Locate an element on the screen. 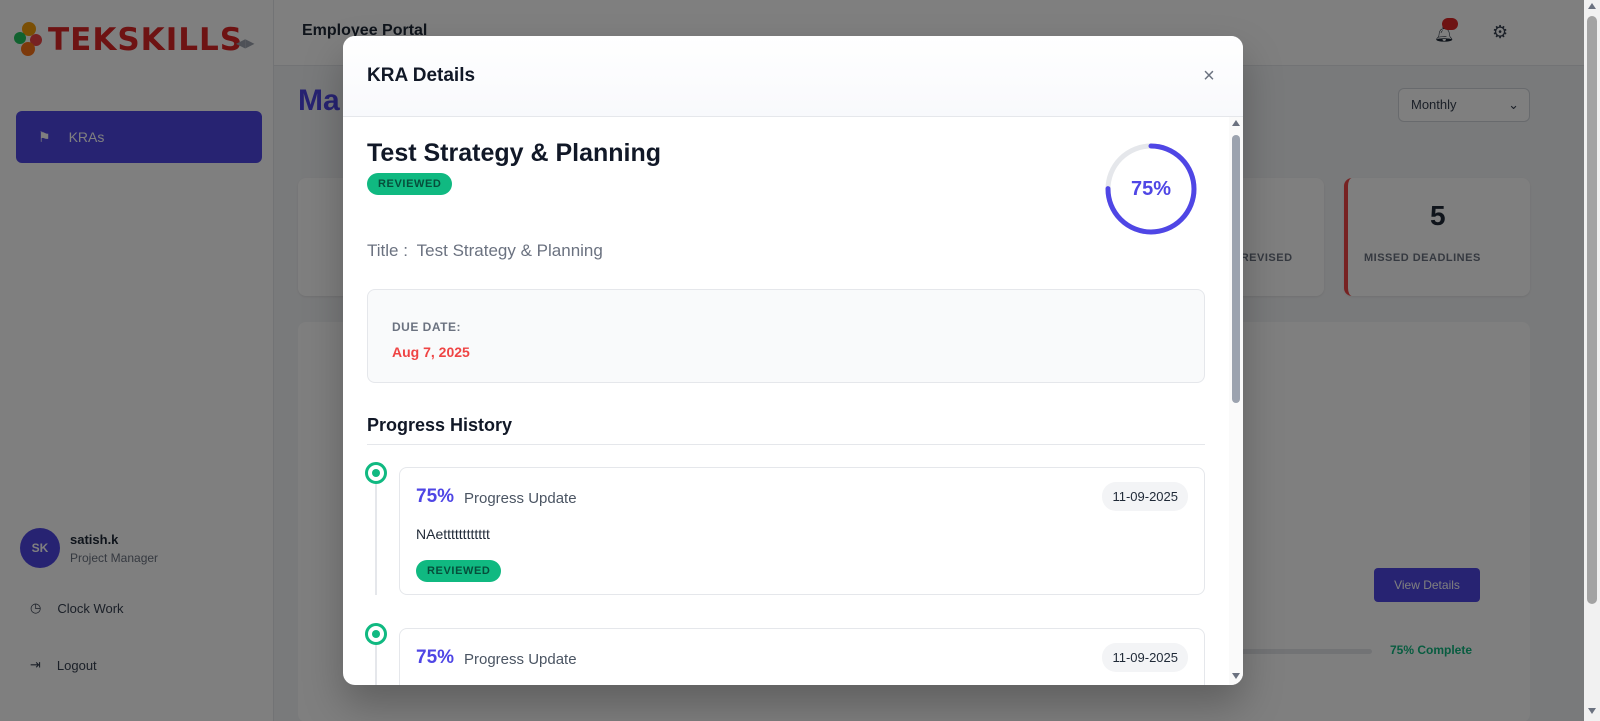 This screenshot has width=1600, height=721. close-icon: × is located at coordinates (1209, 76).